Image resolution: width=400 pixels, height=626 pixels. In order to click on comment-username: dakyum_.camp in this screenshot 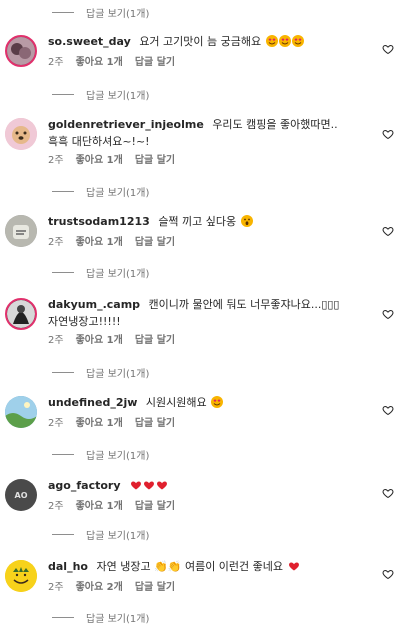, I will do `click(94, 304)`.